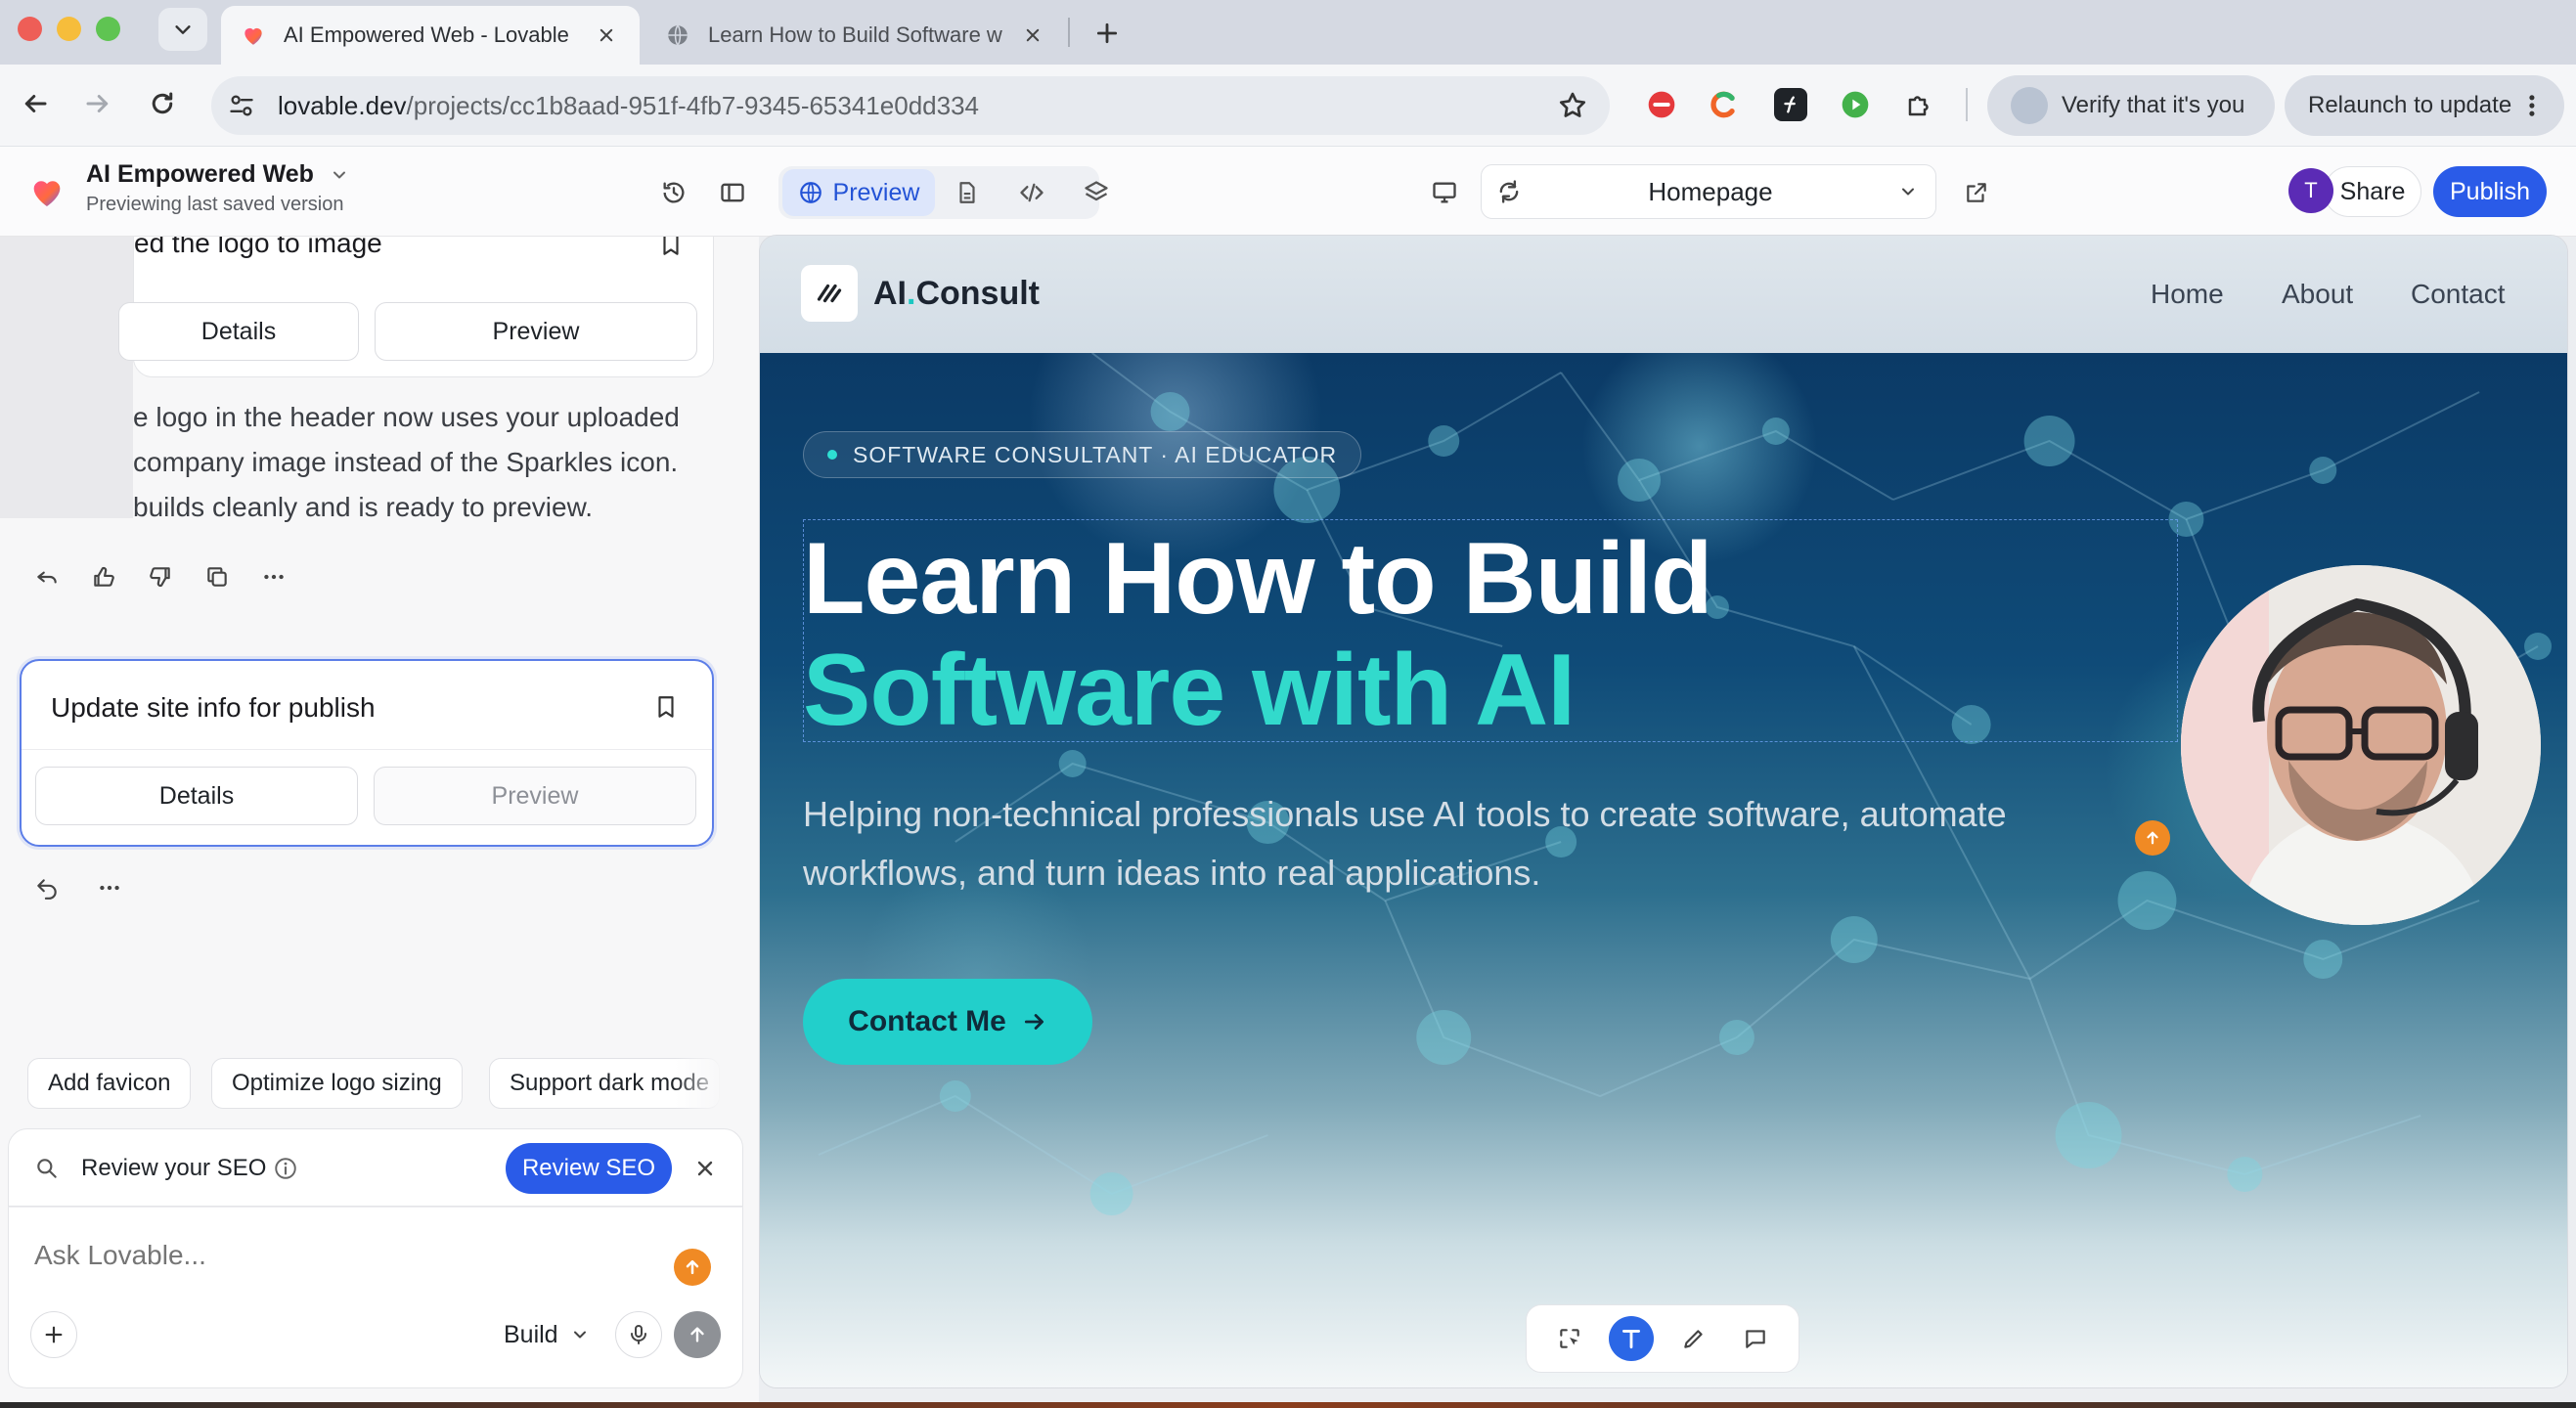  Describe the element at coordinates (66, 377) in the screenshot. I see `video-overlay-strip` at that location.